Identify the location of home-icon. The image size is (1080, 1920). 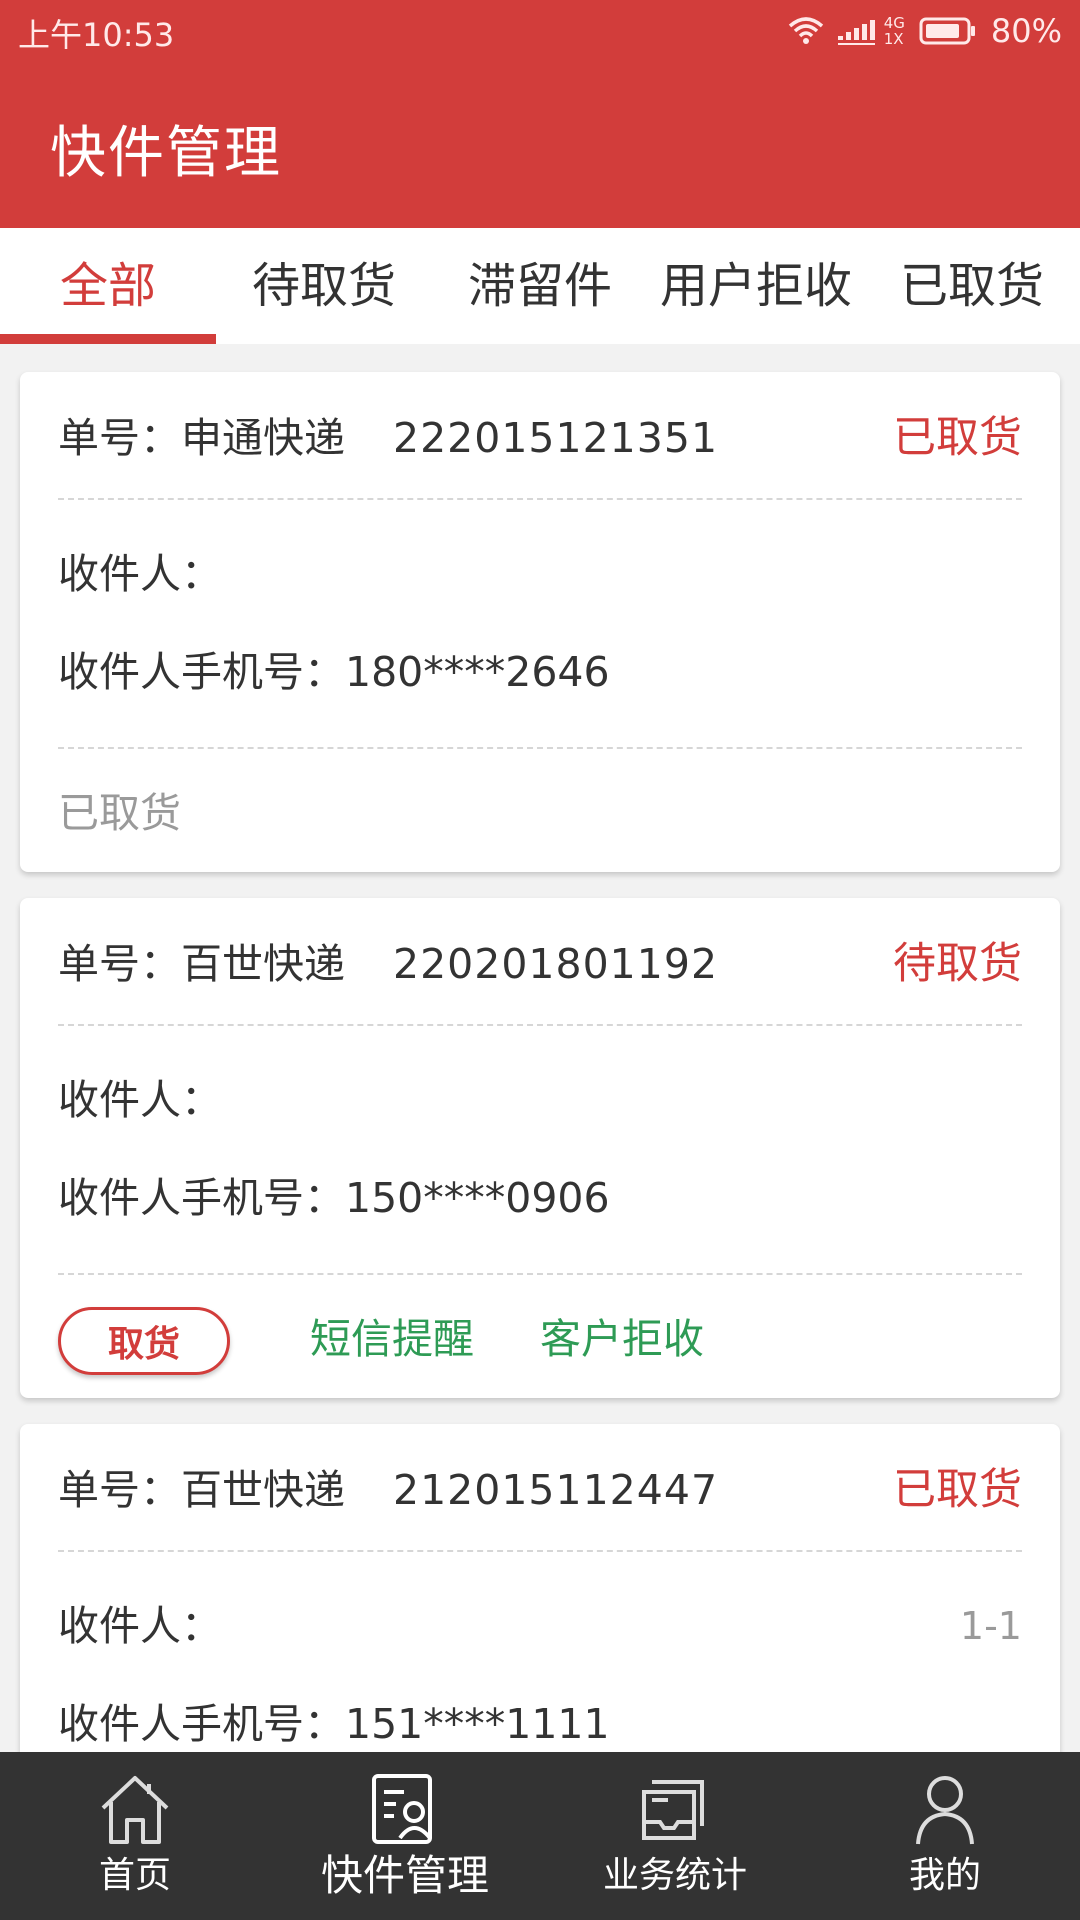
(135, 1809).